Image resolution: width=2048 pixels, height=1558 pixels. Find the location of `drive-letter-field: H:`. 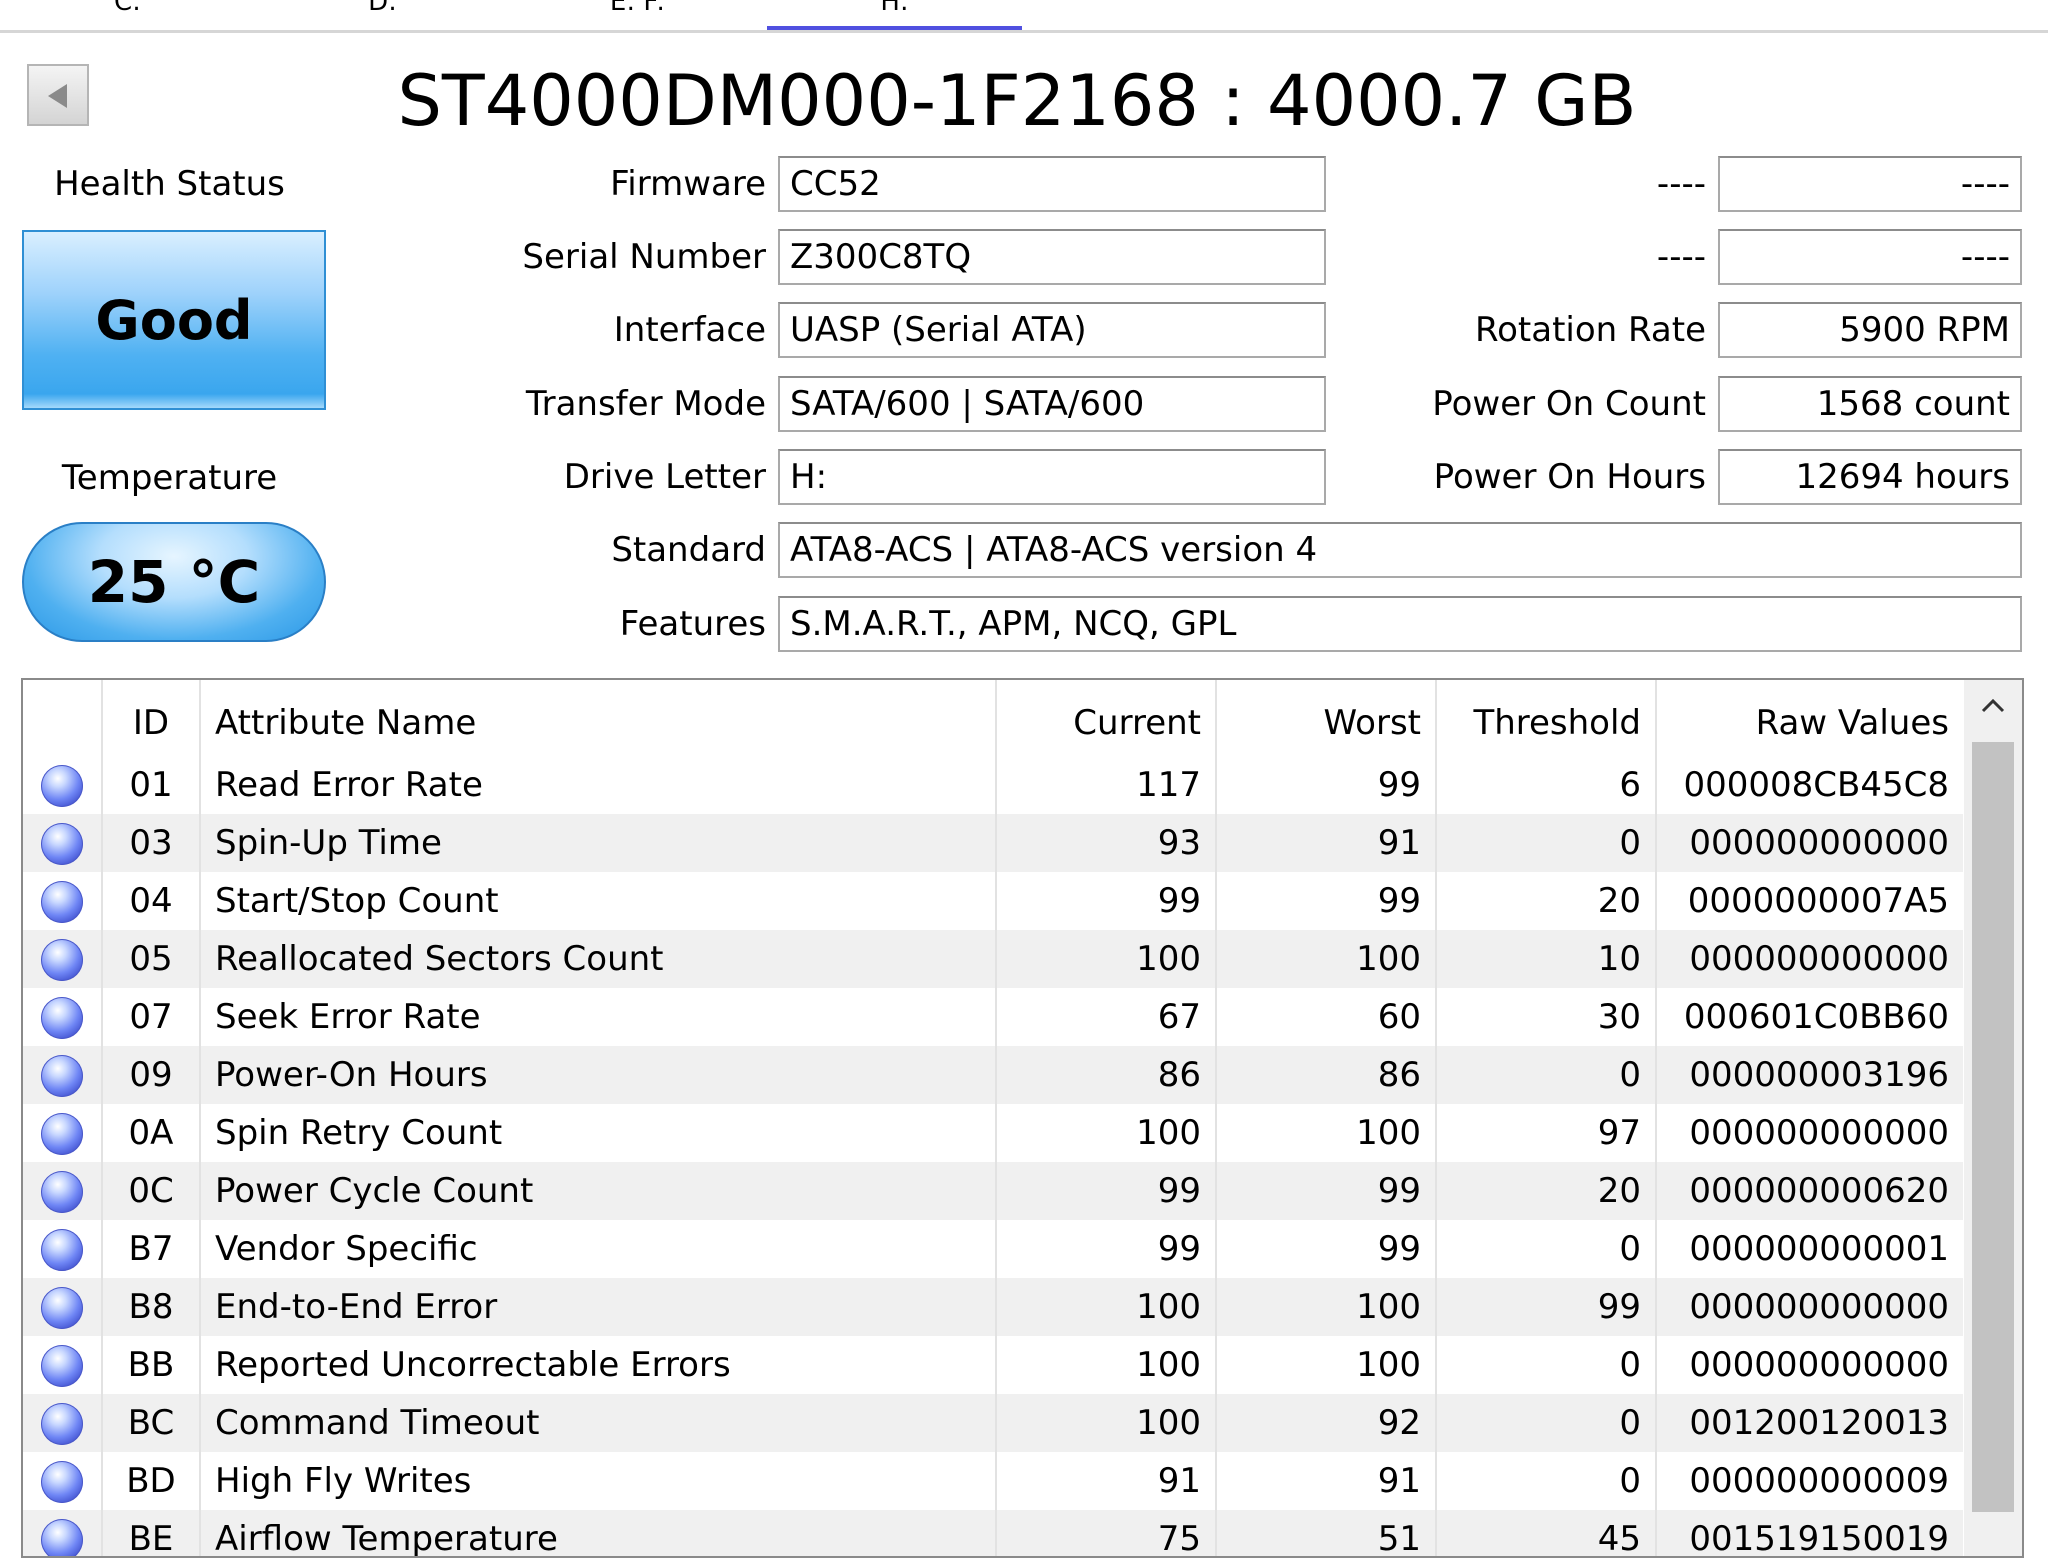

drive-letter-field: H: is located at coordinates (1052, 477).